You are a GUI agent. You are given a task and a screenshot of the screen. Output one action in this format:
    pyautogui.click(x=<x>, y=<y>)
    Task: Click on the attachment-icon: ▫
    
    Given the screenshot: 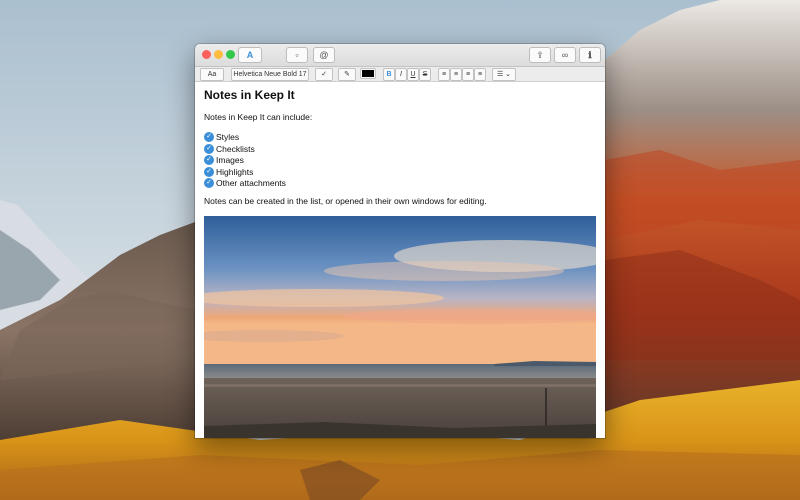 What is the action you would take?
    pyautogui.click(x=297, y=55)
    